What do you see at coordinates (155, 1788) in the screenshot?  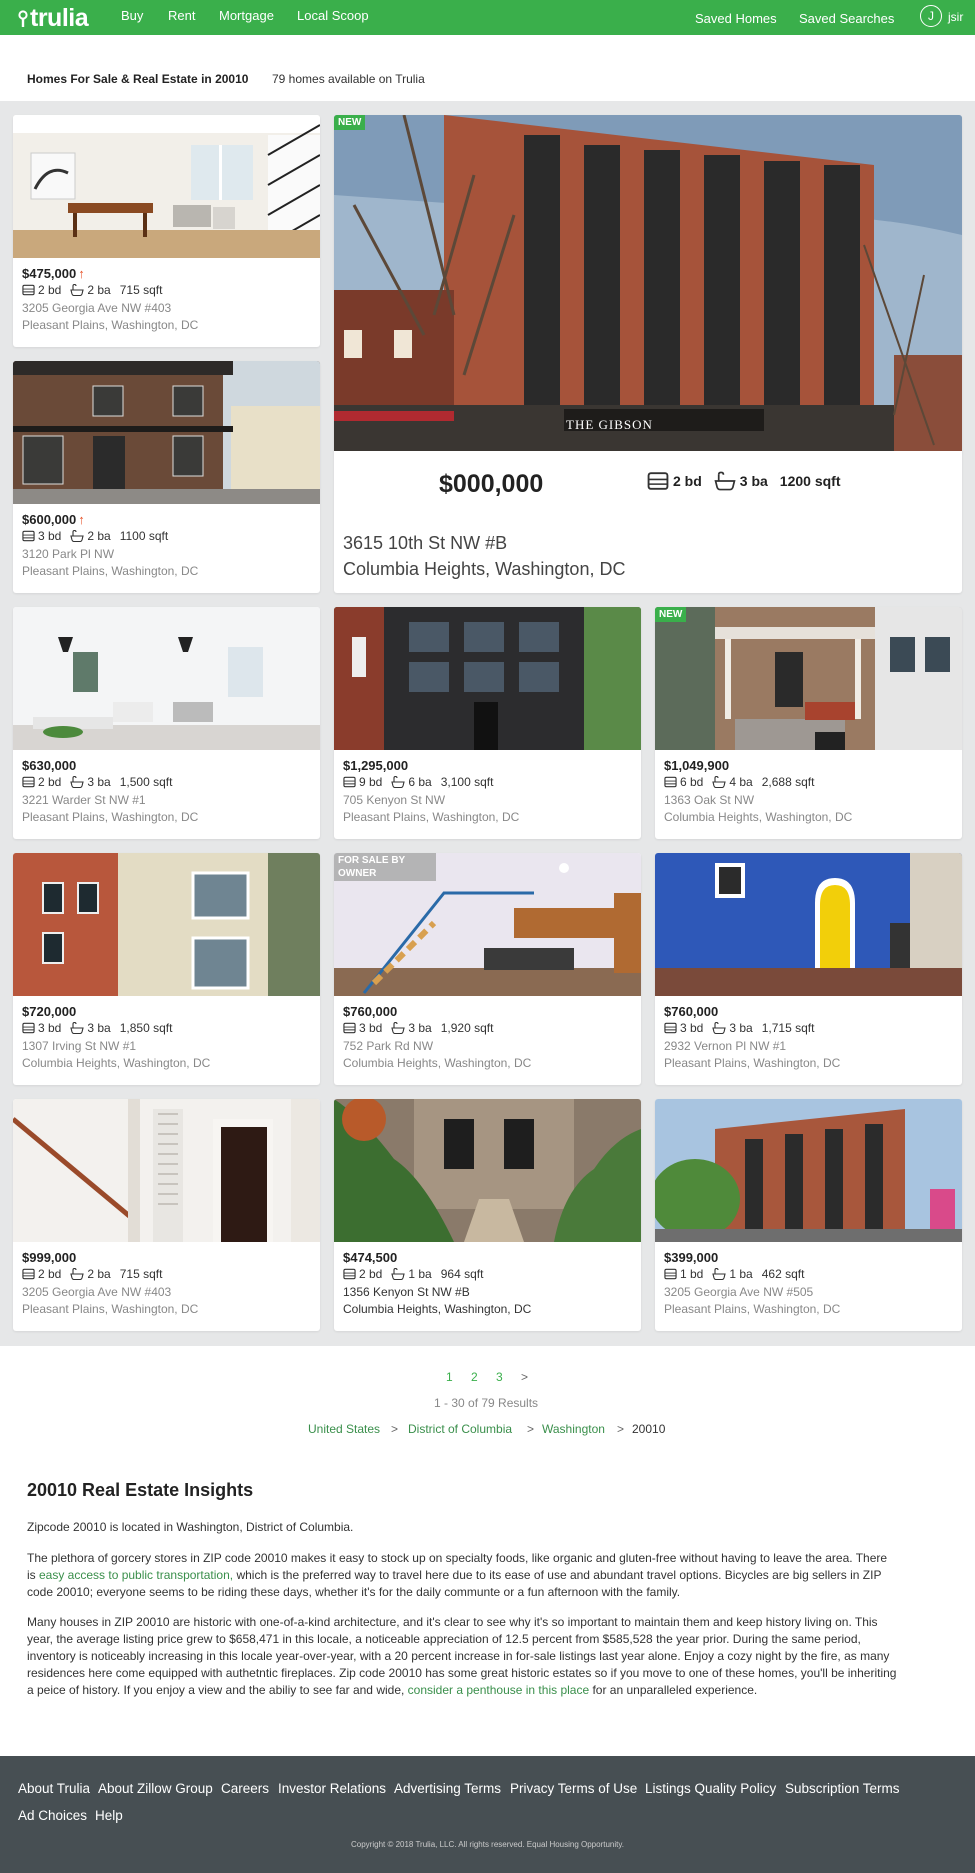 I see `footer-link-about-zillow: About Zillow Group` at bounding box center [155, 1788].